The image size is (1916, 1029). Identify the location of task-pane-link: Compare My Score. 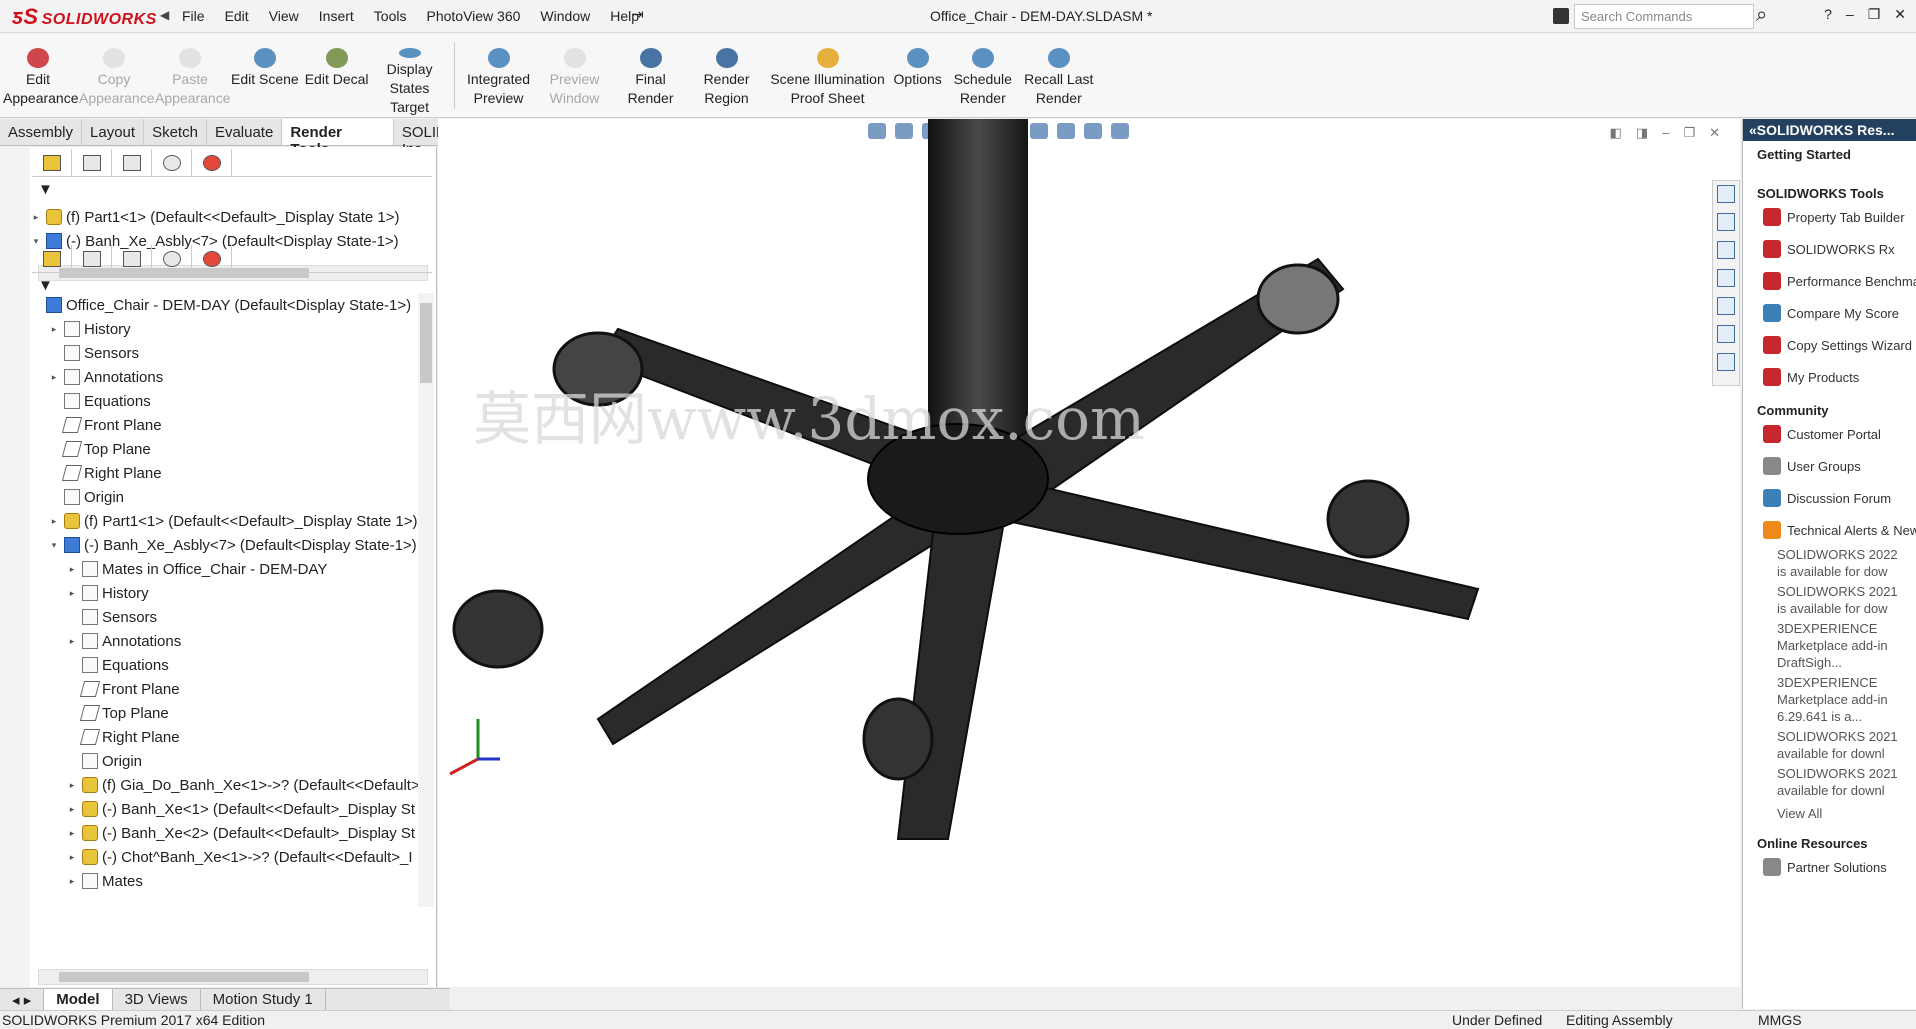
(1829, 313).